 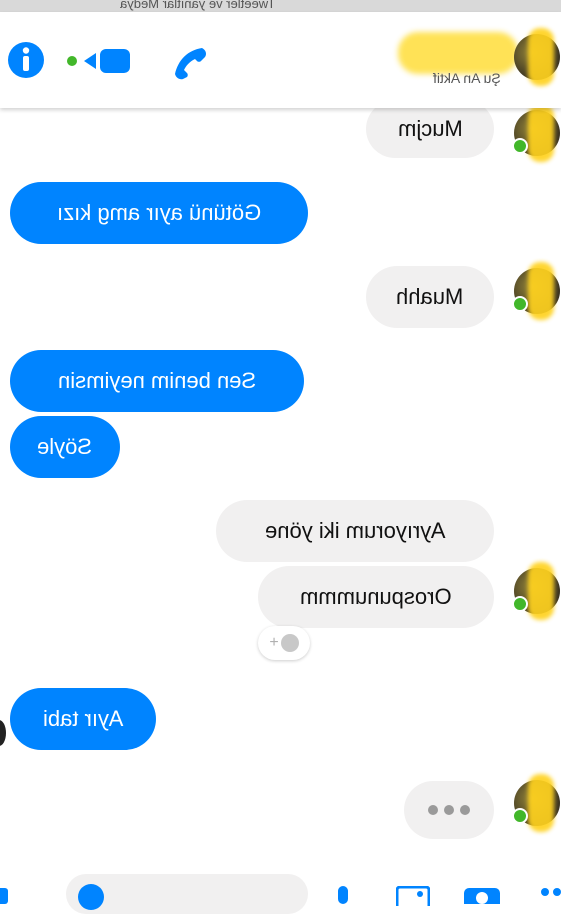 What do you see at coordinates (280, 60) in the screenshot?
I see `conversation-header: Şu An Aktif` at bounding box center [280, 60].